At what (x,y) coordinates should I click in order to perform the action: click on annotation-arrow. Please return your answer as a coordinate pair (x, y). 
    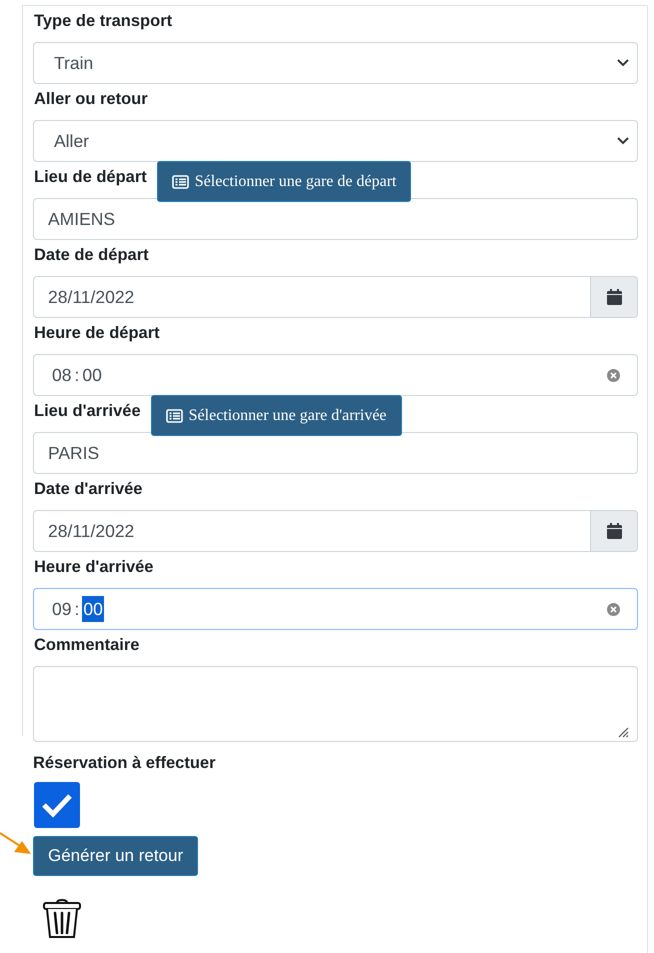
    Looking at the image, I should click on (16, 844).